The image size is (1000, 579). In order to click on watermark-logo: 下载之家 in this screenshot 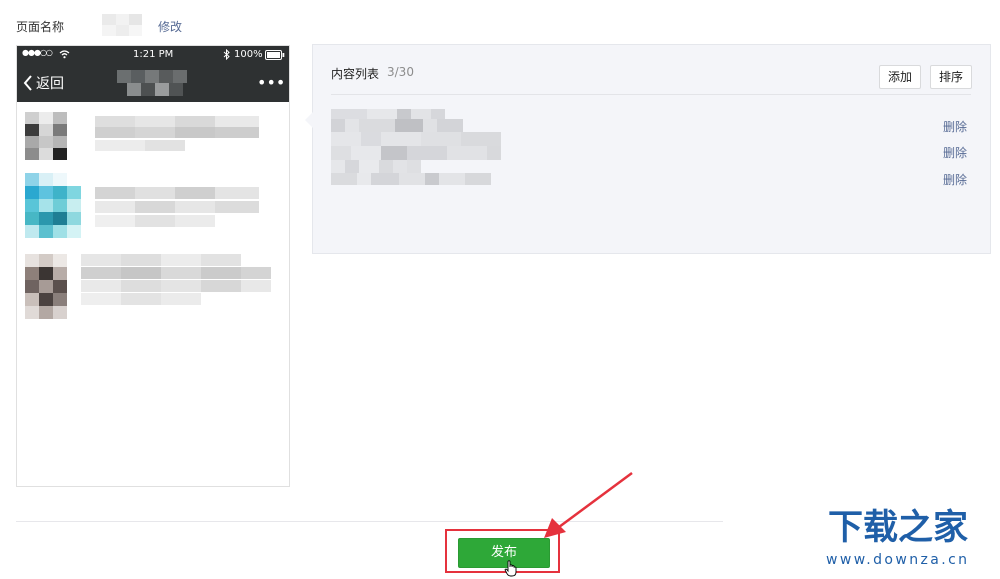, I will do `click(898, 527)`.